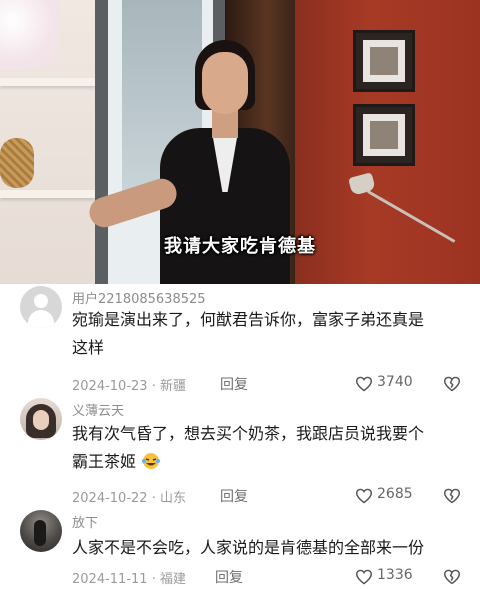 This screenshot has width=480, height=589. I want to click on comment-username: 放下, so click(85, 521).